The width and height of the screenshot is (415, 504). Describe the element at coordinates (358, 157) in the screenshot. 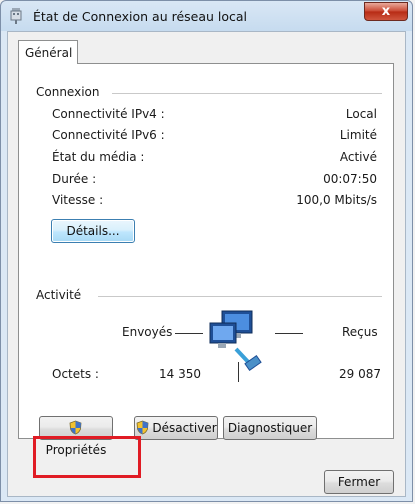

I see `media-state-value: Activé` at that location.